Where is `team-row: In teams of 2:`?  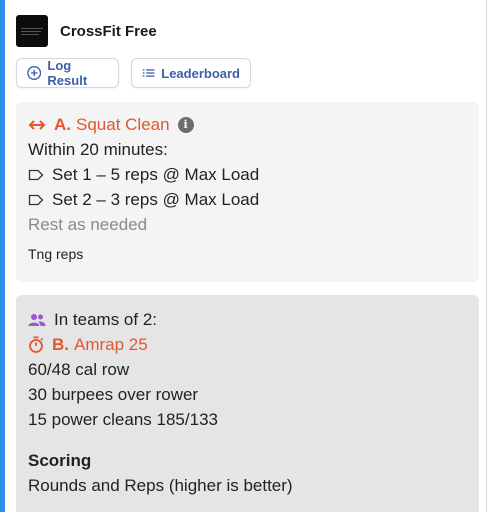
team-row: In teams of 2: is located at coordinates (247, 319).